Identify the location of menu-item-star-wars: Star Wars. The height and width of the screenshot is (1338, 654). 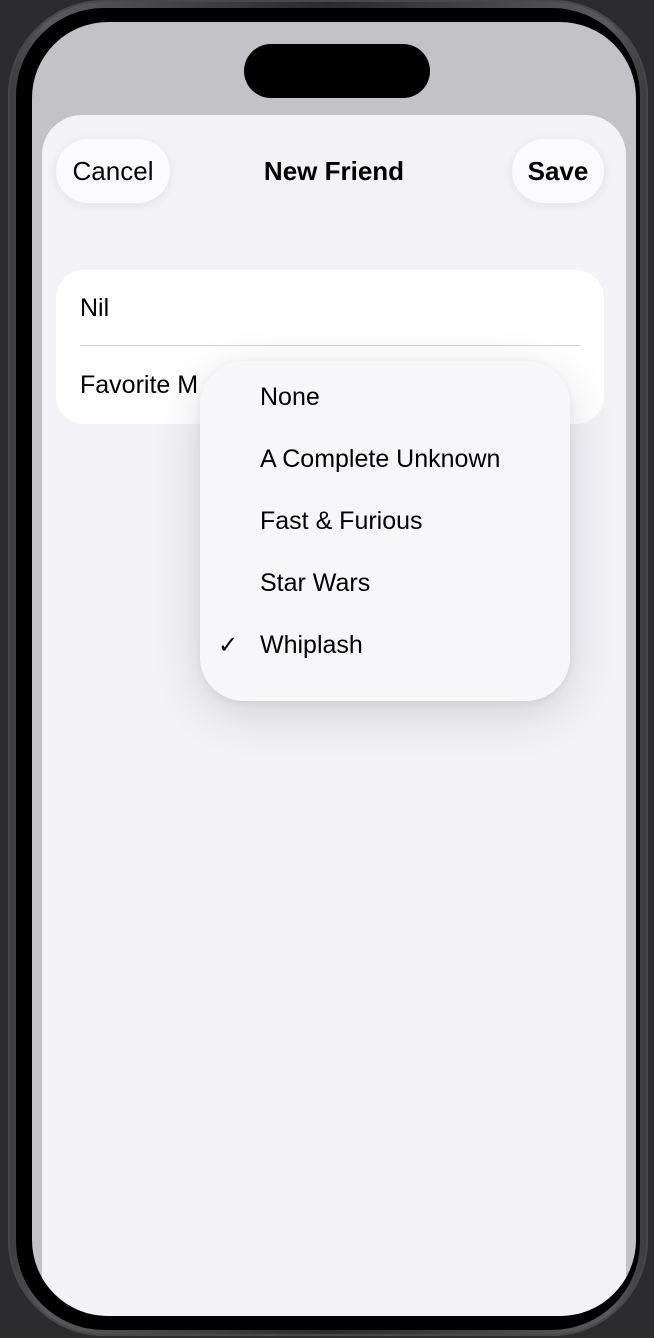
(385, 583).